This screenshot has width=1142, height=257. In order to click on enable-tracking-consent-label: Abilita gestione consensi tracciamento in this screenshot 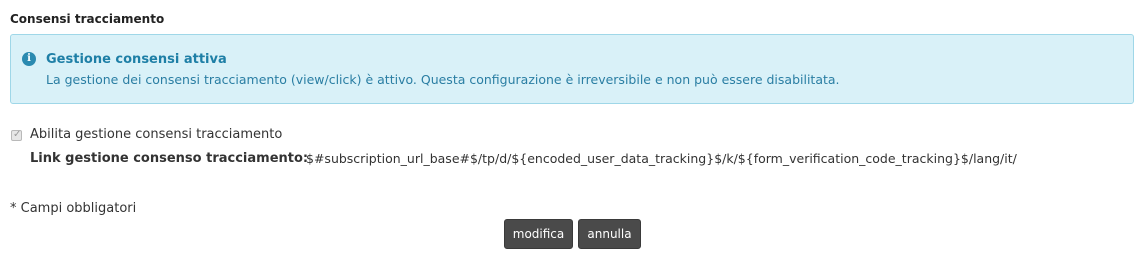, I will do `click(156, 134)`.